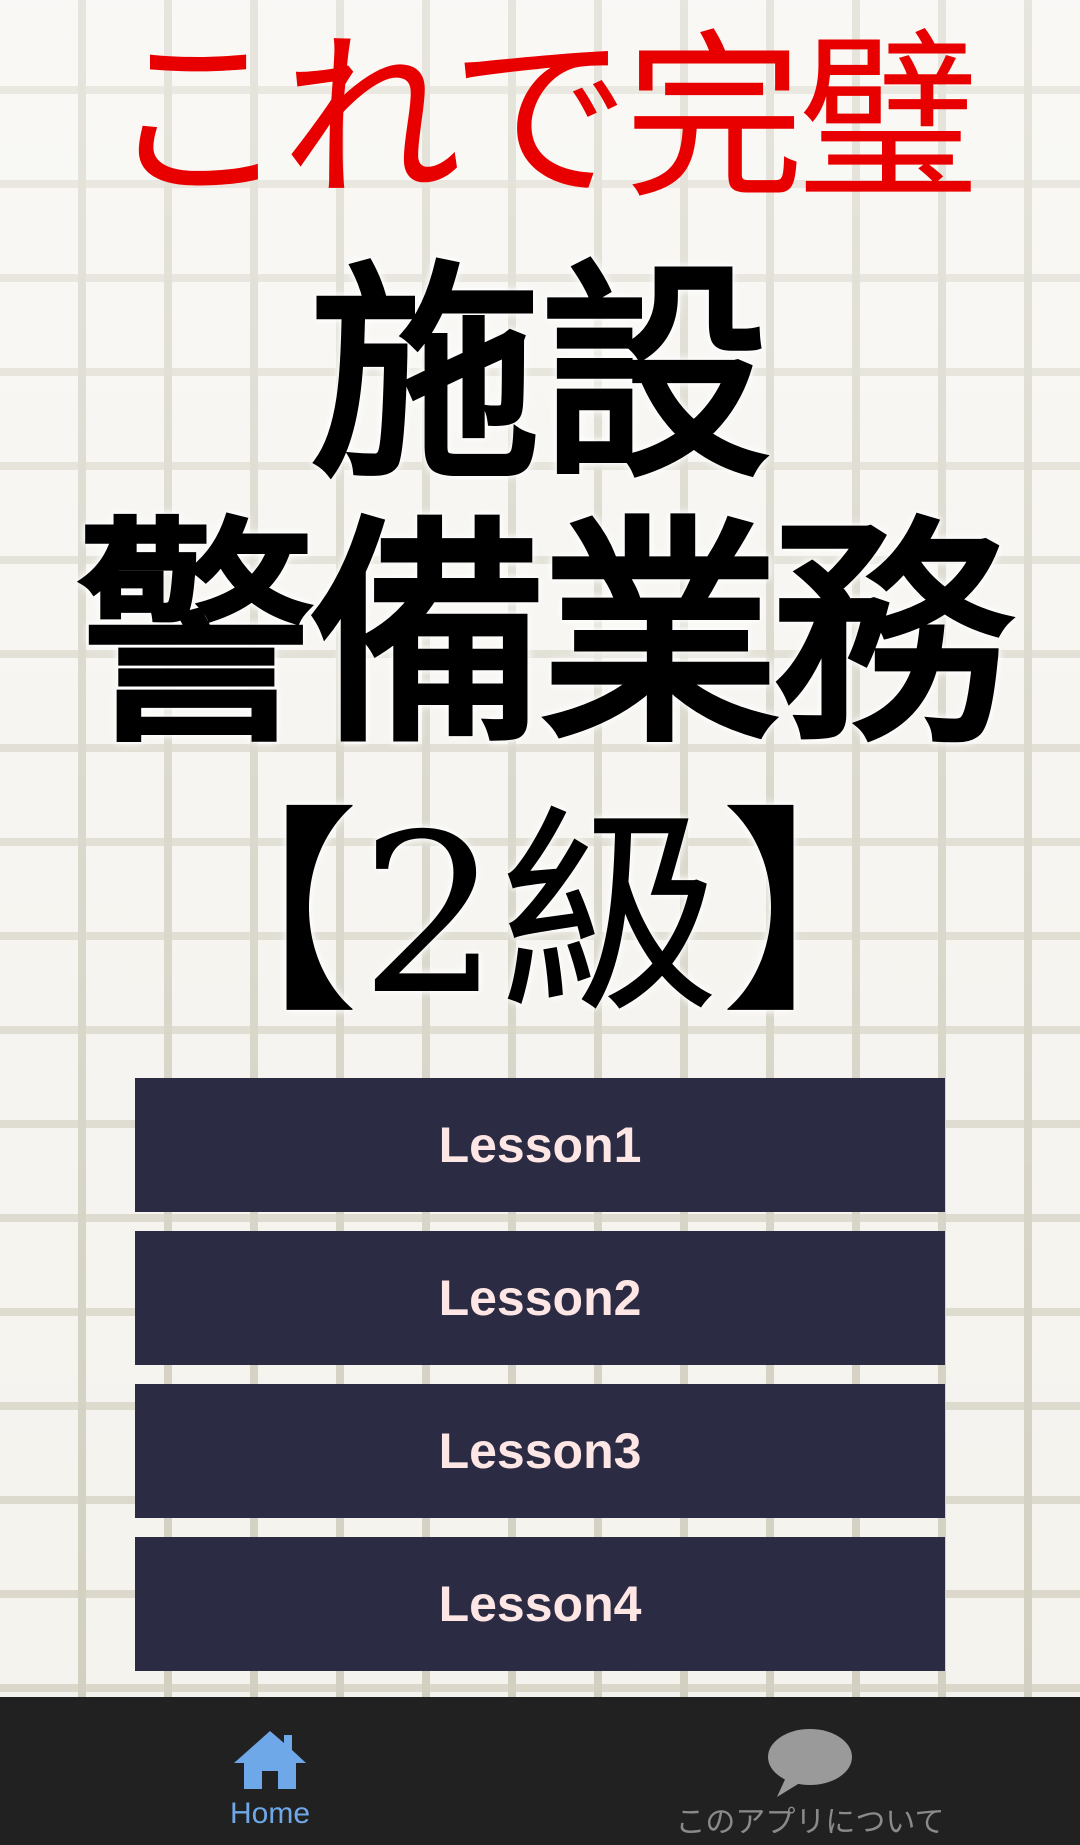 The image size is (1080, 1845). I want to click on nav-home-label: Home, so click(270, 1813).